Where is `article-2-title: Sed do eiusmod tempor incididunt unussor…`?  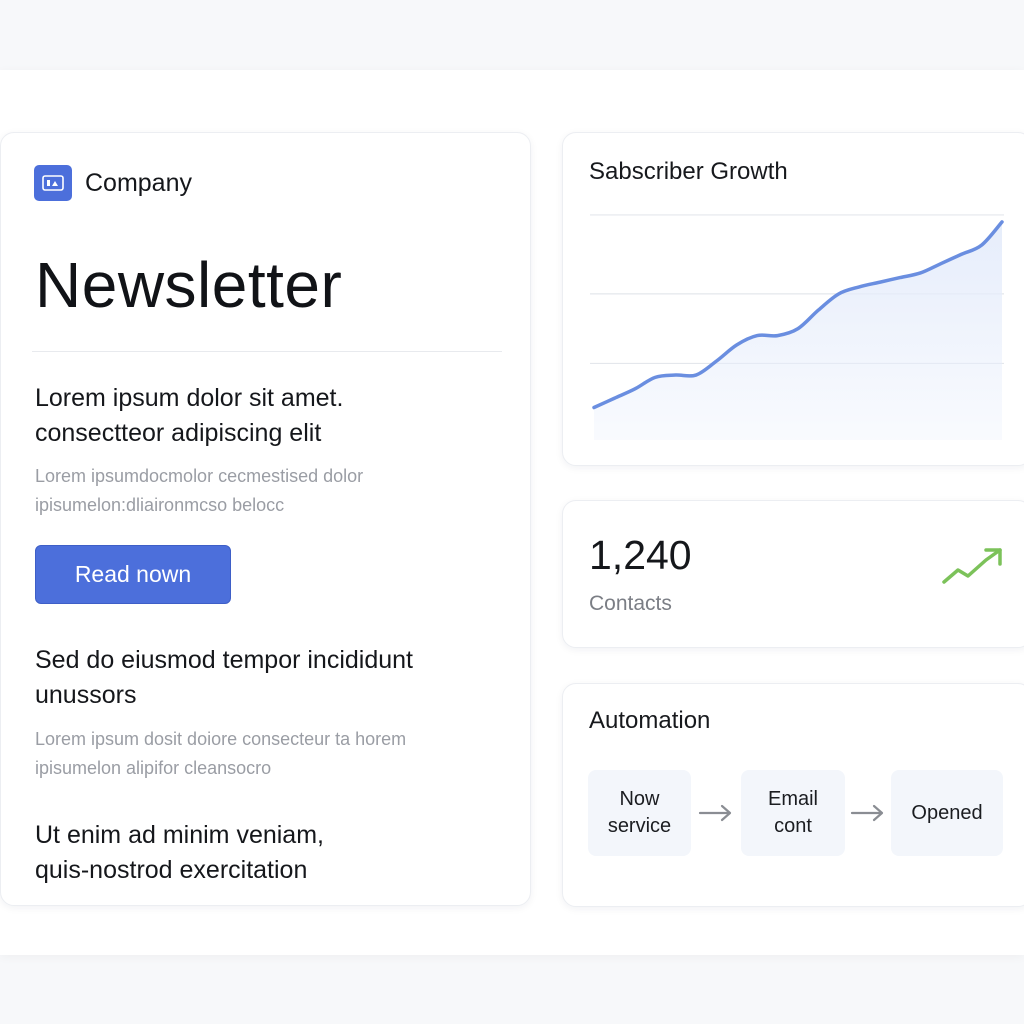 article-2-title: Sed do eiusmod tempor incididunt unussor… is located at coordinates (265, 678).